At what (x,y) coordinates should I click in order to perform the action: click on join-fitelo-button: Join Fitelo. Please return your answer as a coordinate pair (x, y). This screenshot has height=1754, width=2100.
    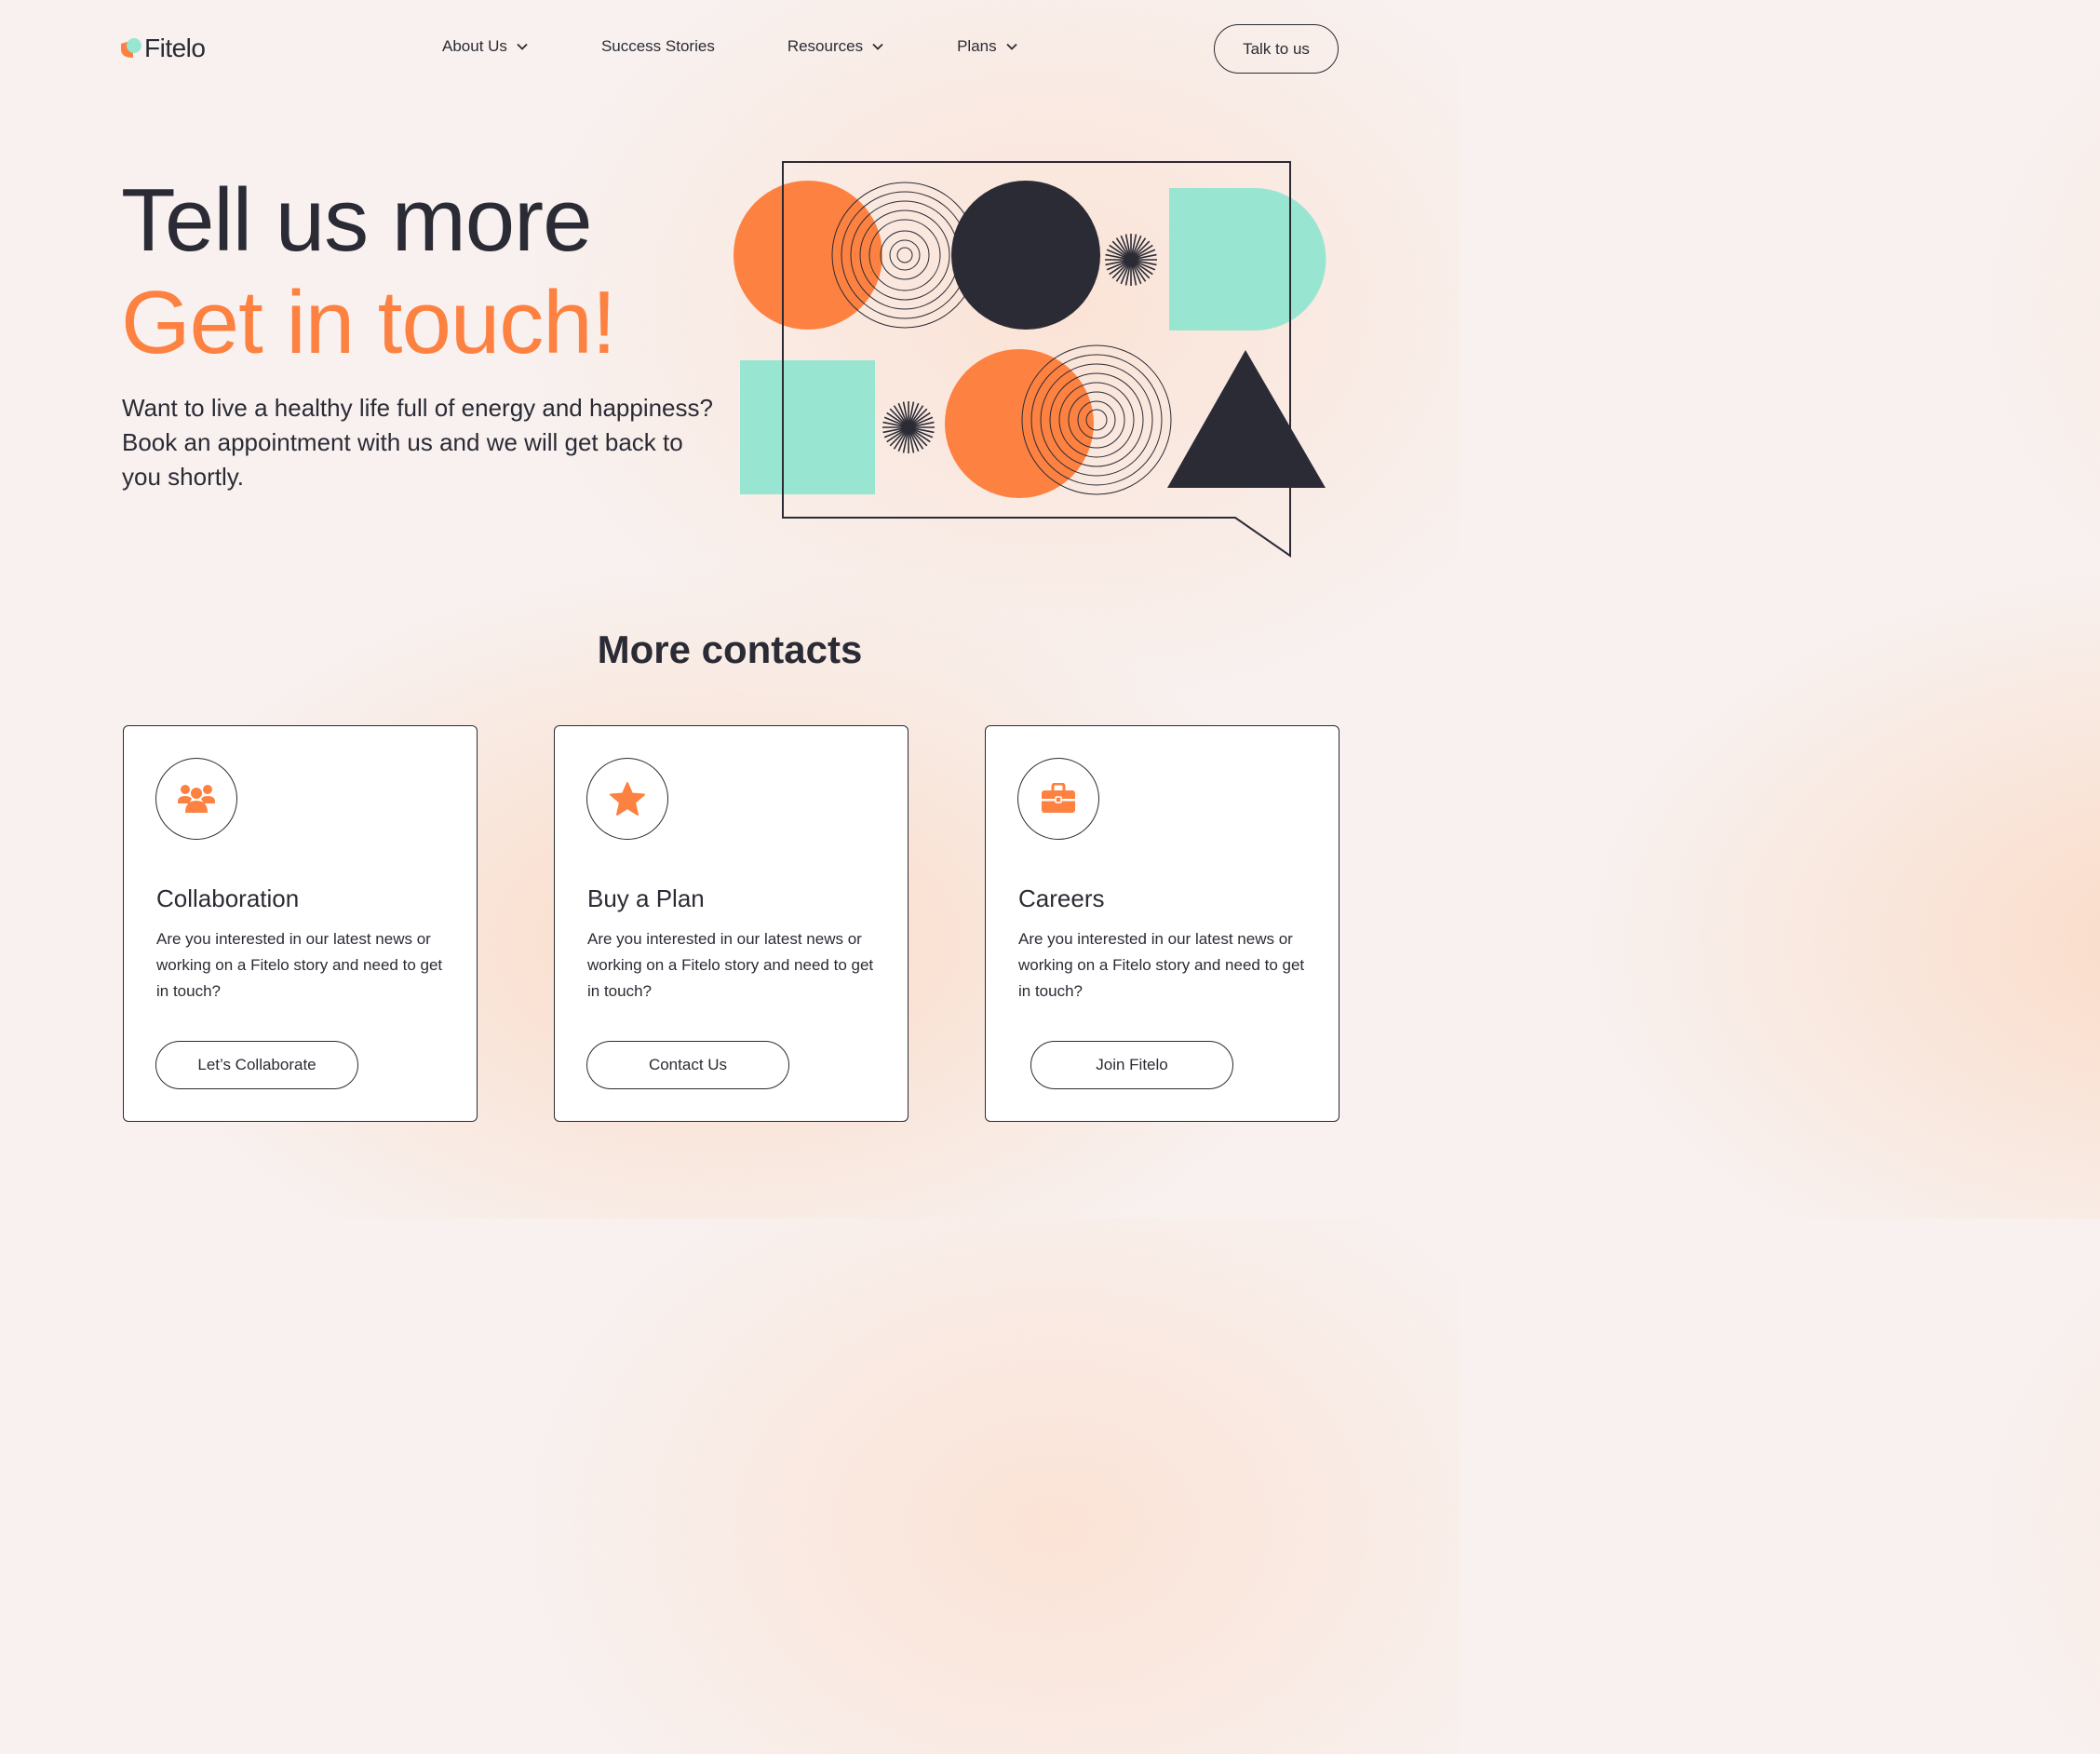
    Looking at the image, I should click on (1131, 1065).